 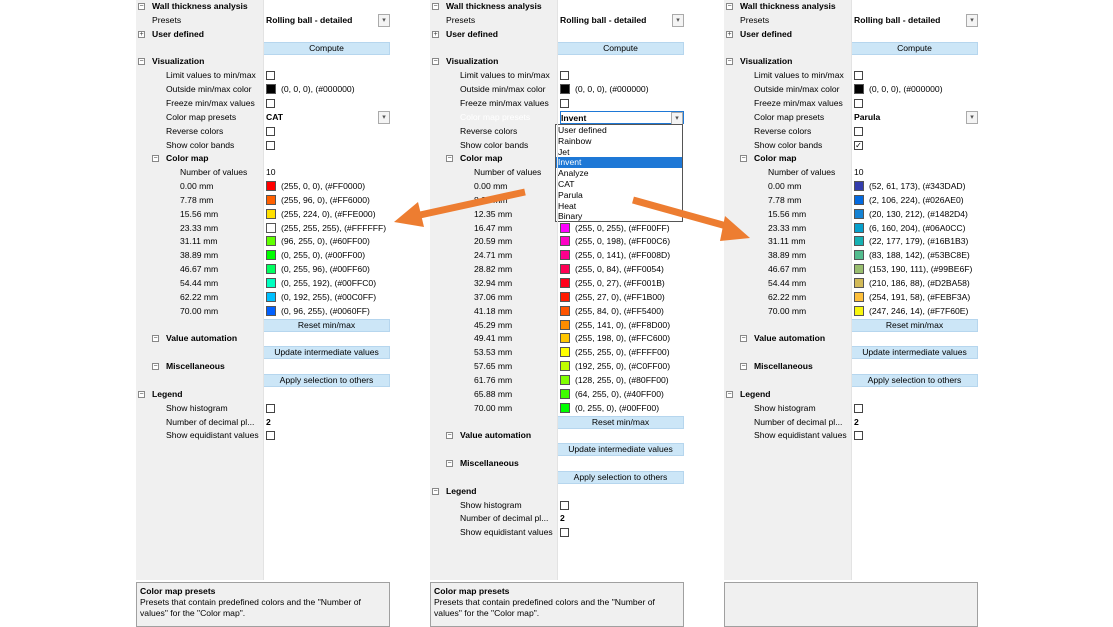 I want to click on show-color-bands-checkbox: ✓, so click(x=858, y=145).